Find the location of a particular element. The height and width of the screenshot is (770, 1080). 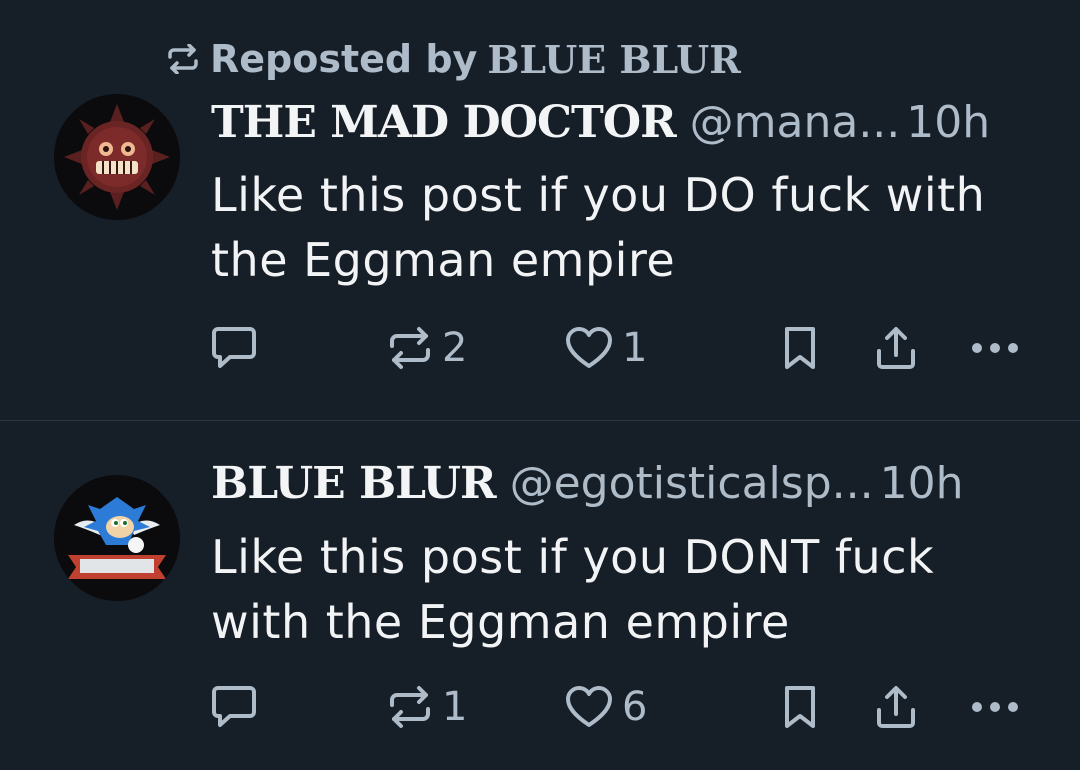

post-header: THE MAD DOCTOR @mana... 10h is located at coordinates (622, 123).